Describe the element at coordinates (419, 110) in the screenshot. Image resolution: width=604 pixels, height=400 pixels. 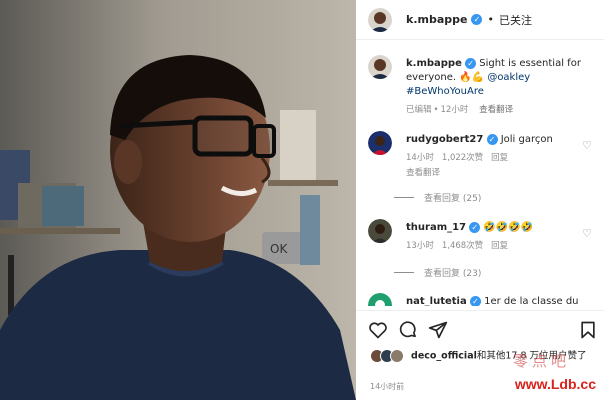
I see `caption-edited-label: 已编辑` at that location.